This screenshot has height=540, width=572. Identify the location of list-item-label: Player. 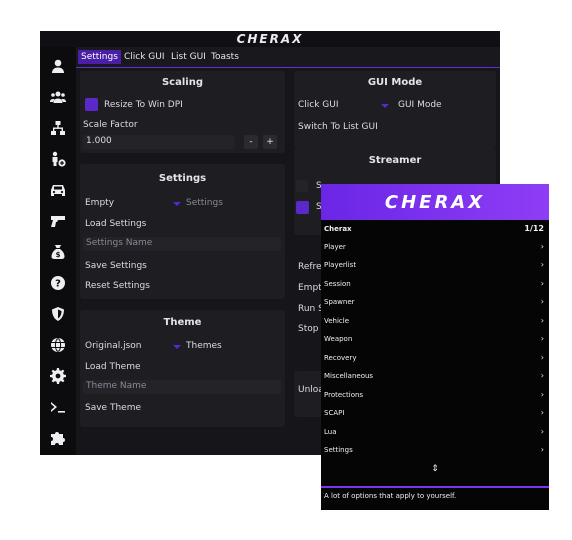
(335, 247).